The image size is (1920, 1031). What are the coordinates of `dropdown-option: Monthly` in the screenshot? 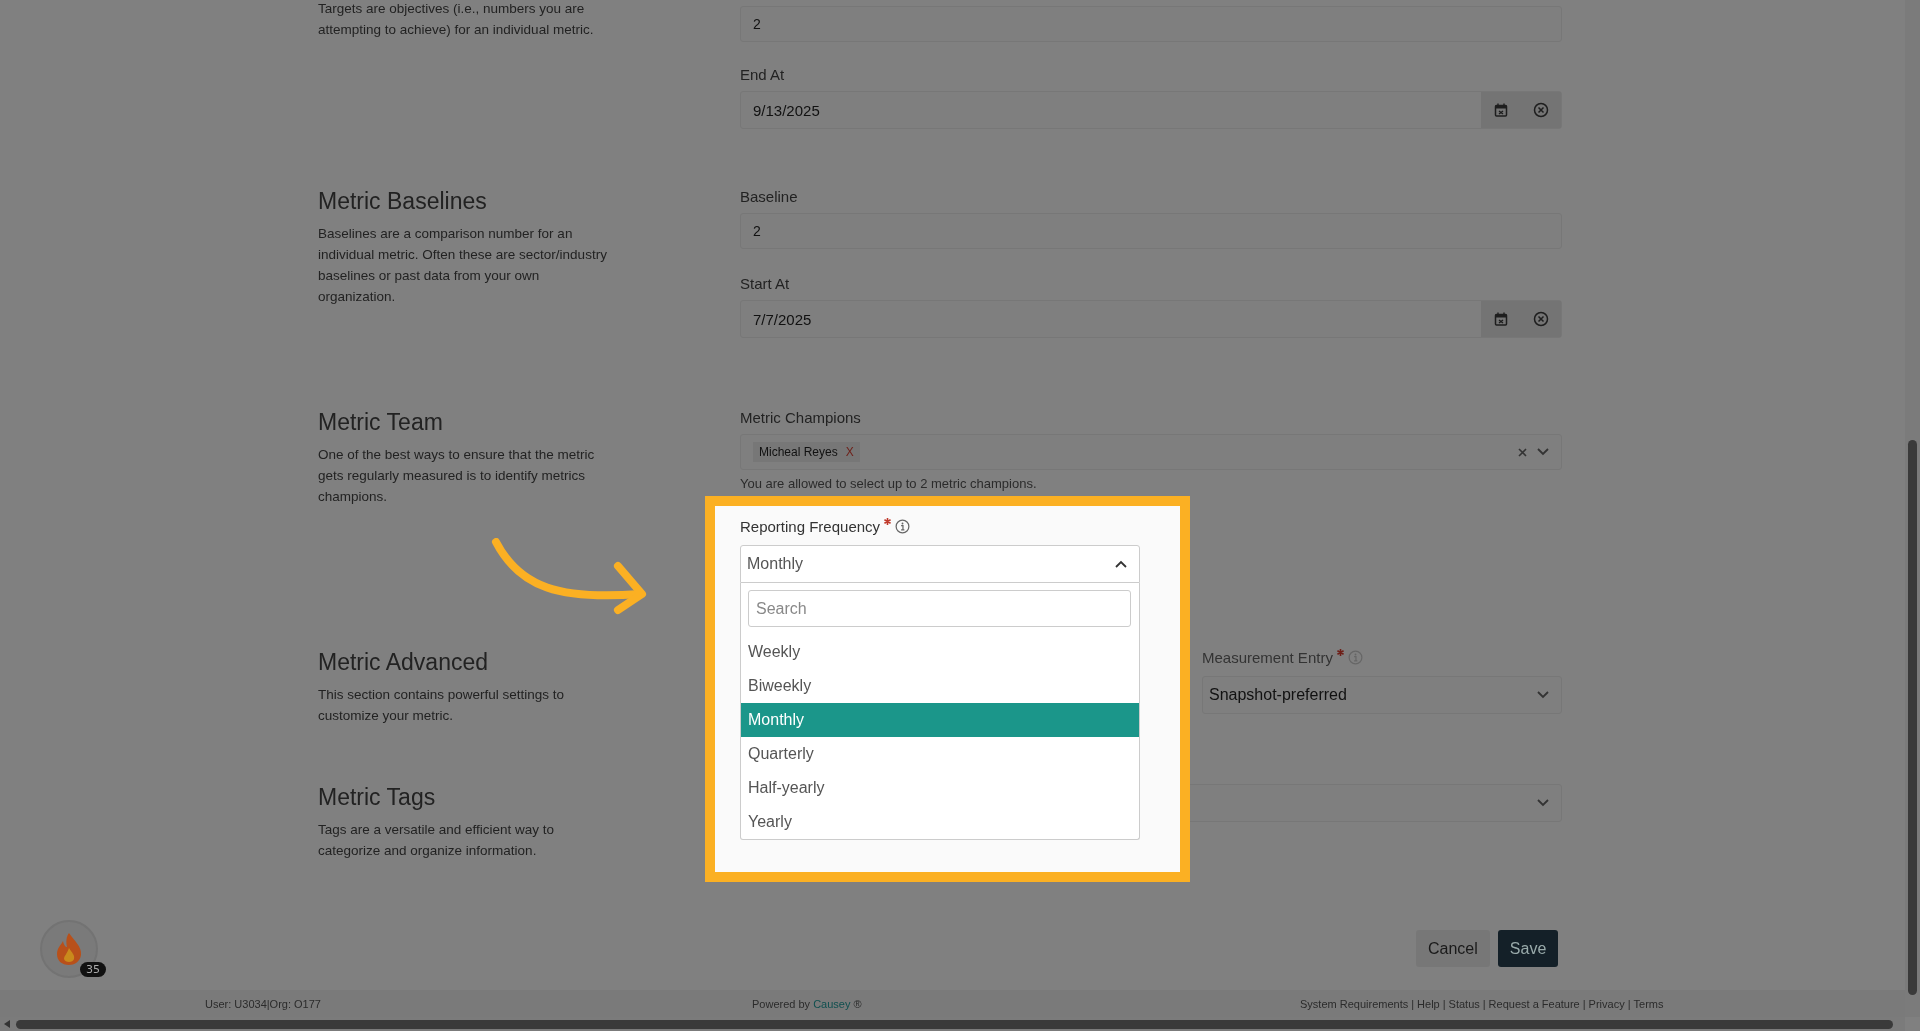 It's located at (940, 720).